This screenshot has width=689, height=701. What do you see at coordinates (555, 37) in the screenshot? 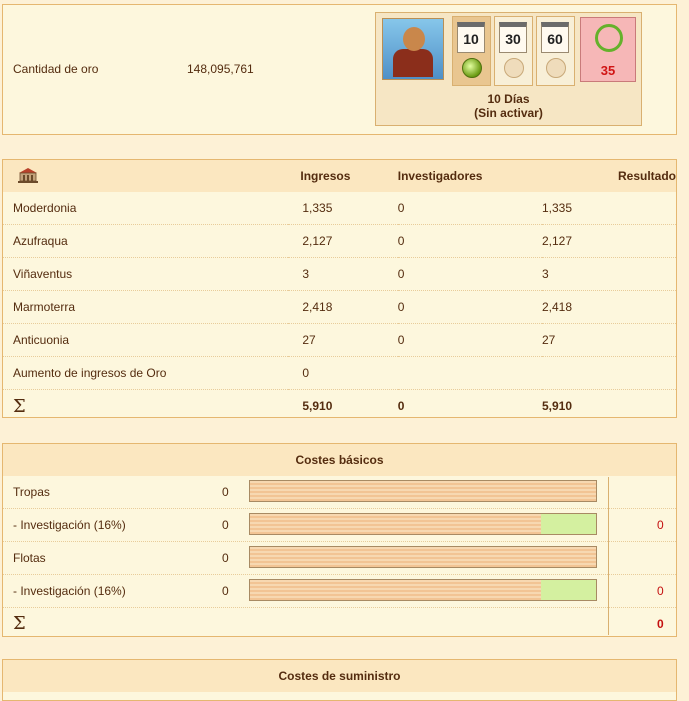
I see `calendar-icon: 60` at bounding box center [555, 37].